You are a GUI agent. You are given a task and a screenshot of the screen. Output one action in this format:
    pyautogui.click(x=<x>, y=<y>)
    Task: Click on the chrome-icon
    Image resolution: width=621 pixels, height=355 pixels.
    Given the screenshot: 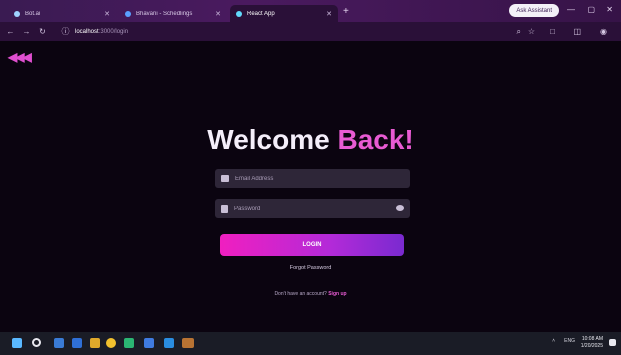 What is the action you would take?
    pyautogui.click(x=111, y=343)
    